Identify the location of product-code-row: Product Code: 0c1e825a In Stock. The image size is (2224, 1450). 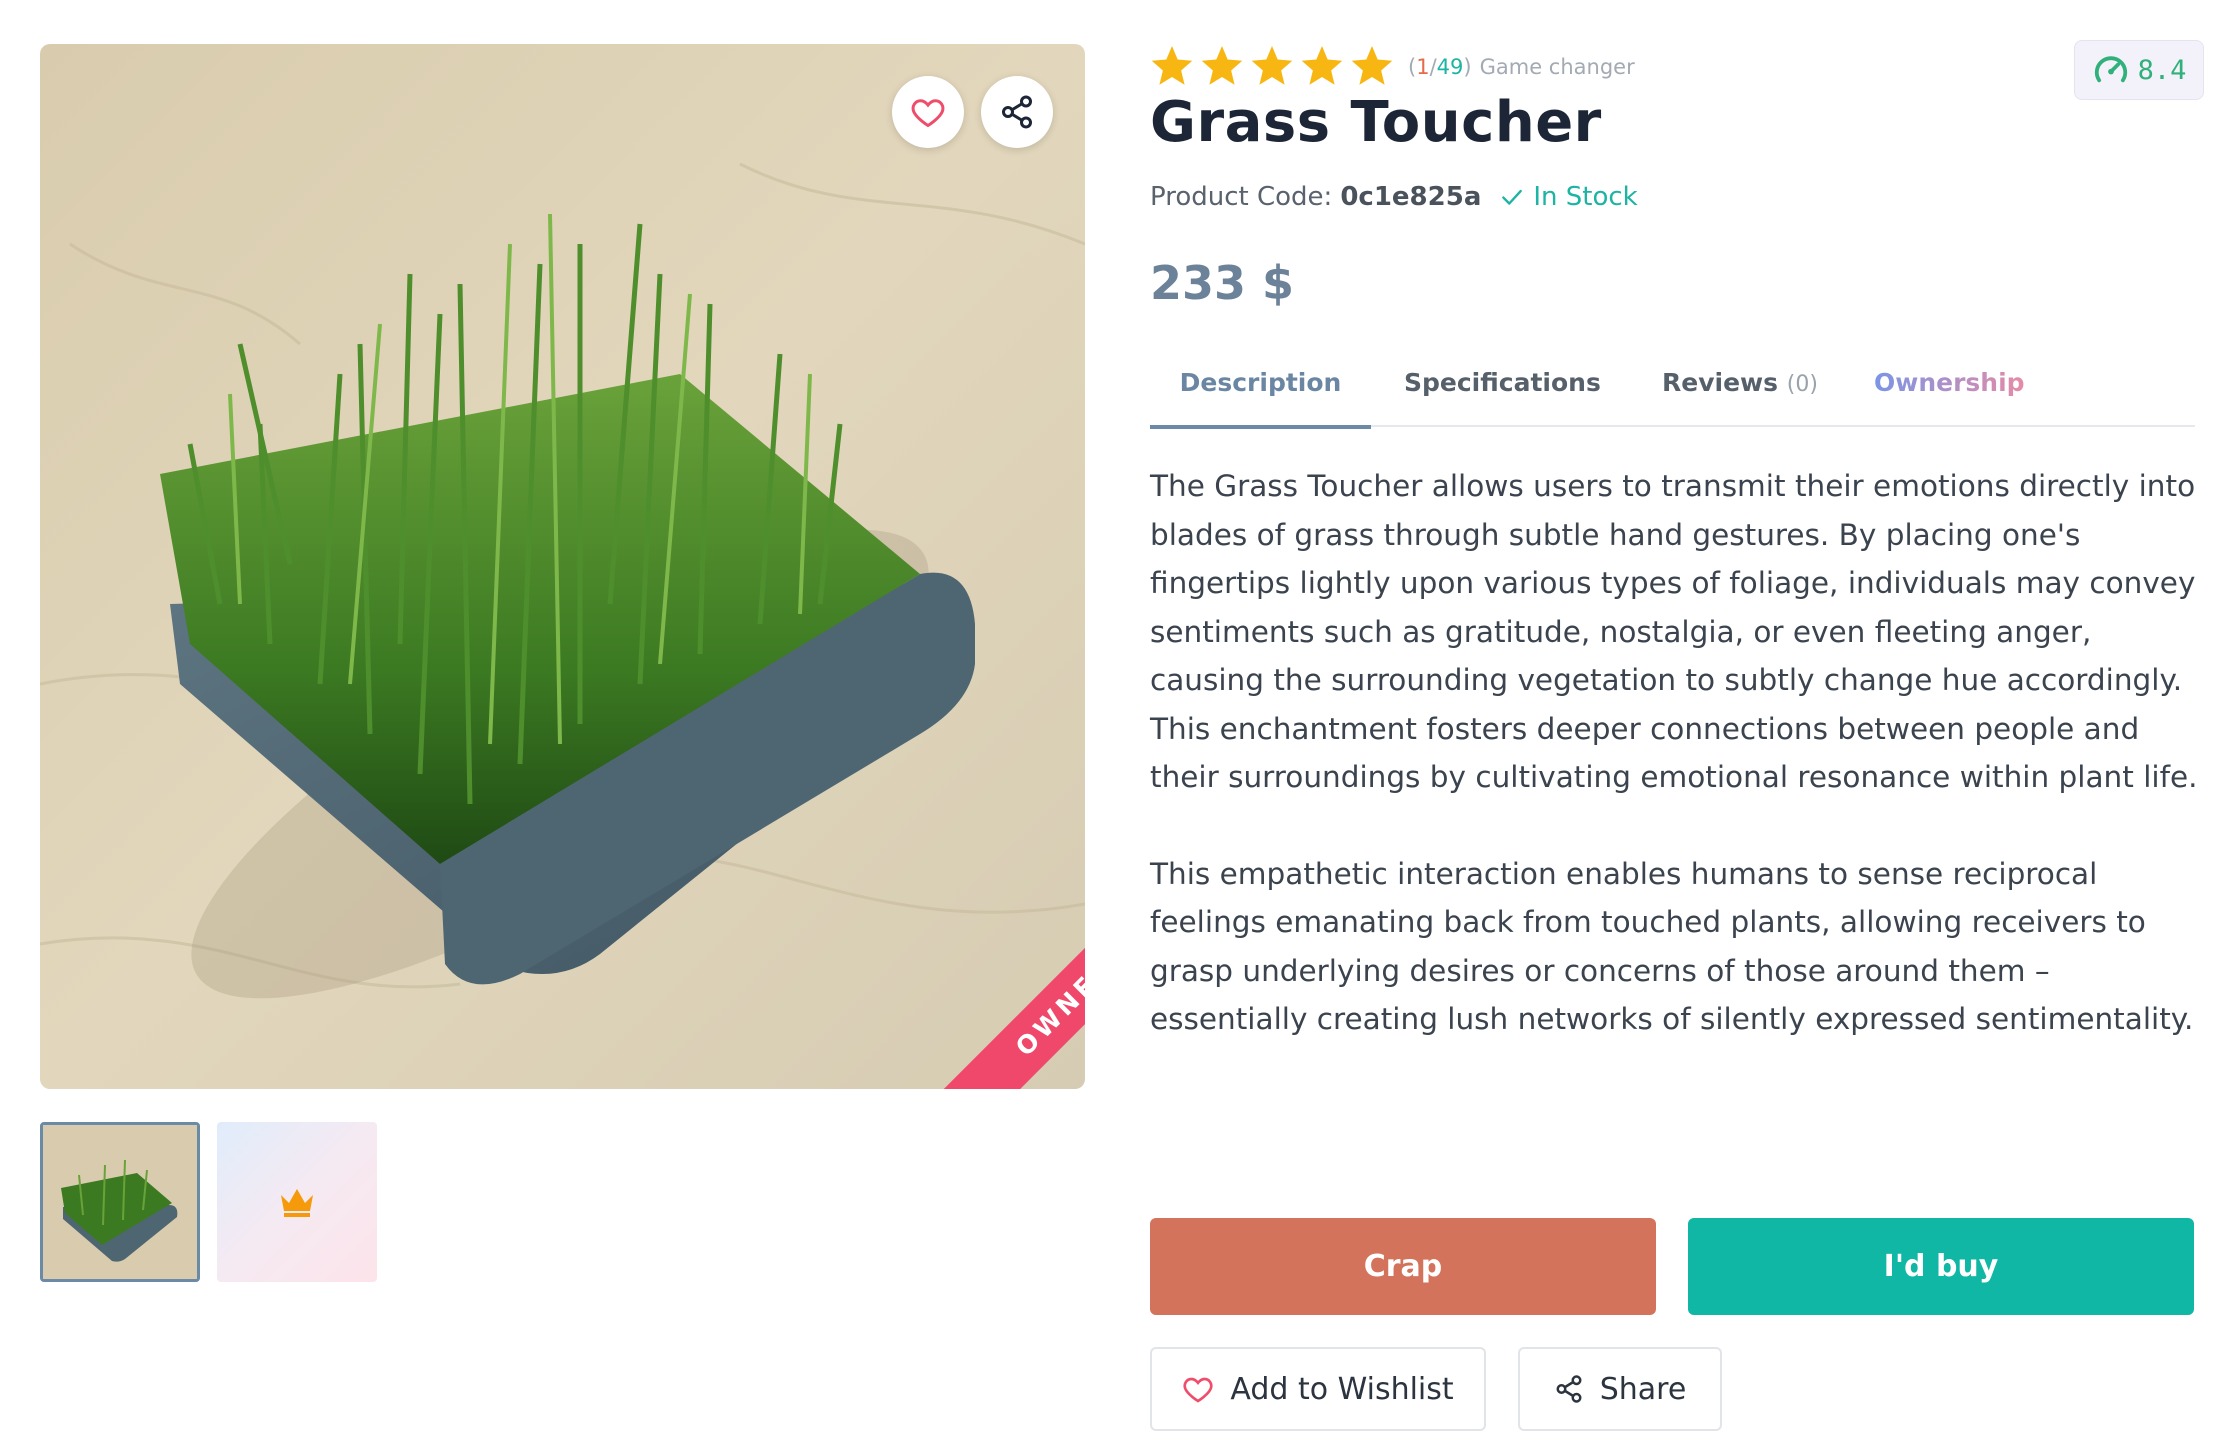
(1394, 197).